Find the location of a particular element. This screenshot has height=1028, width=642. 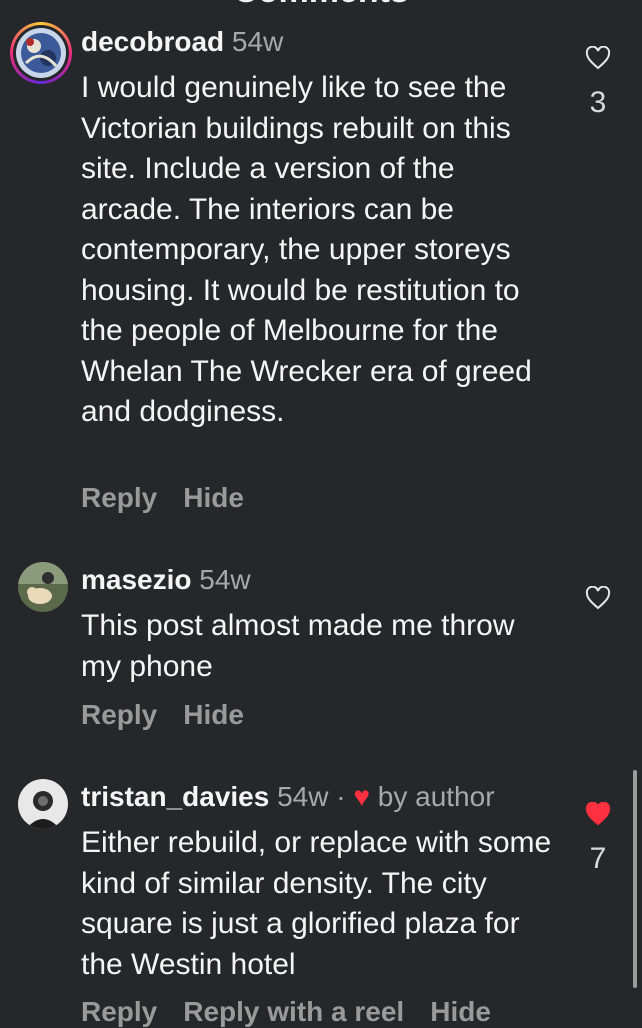

like-count: 3 is located at coordinates (598, 103).